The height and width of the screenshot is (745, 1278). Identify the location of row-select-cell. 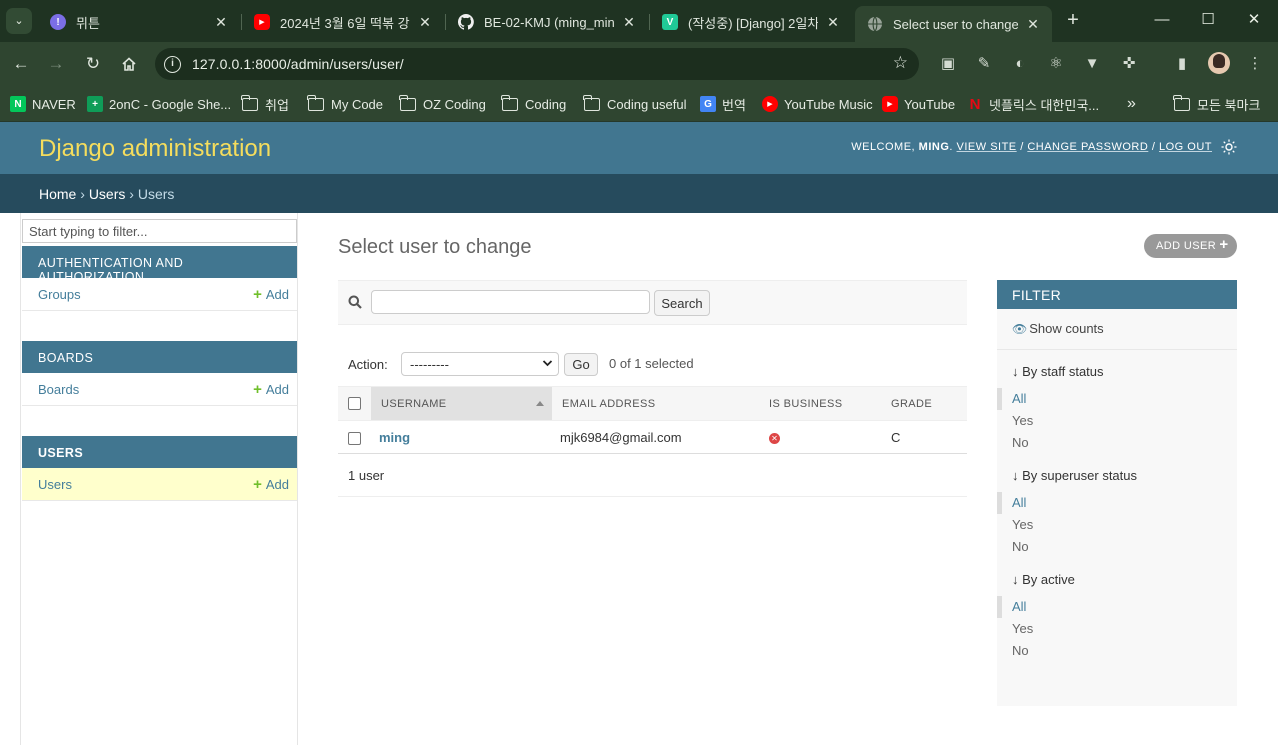
(354, 437).